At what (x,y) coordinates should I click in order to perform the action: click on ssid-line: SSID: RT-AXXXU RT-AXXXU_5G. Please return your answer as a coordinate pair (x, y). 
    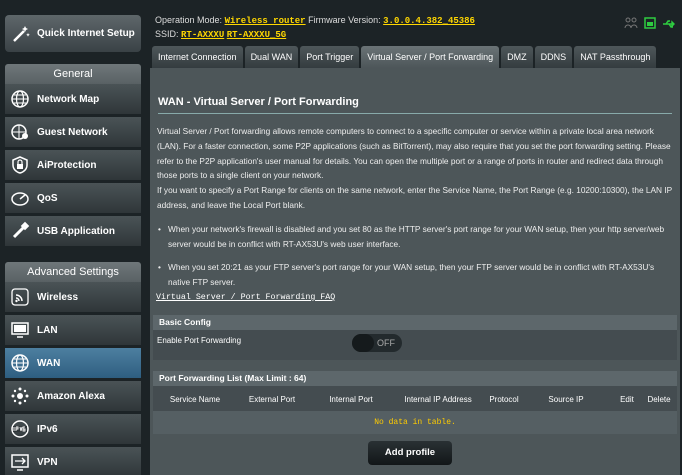
    Looking at the image, I should click on (220, 34).